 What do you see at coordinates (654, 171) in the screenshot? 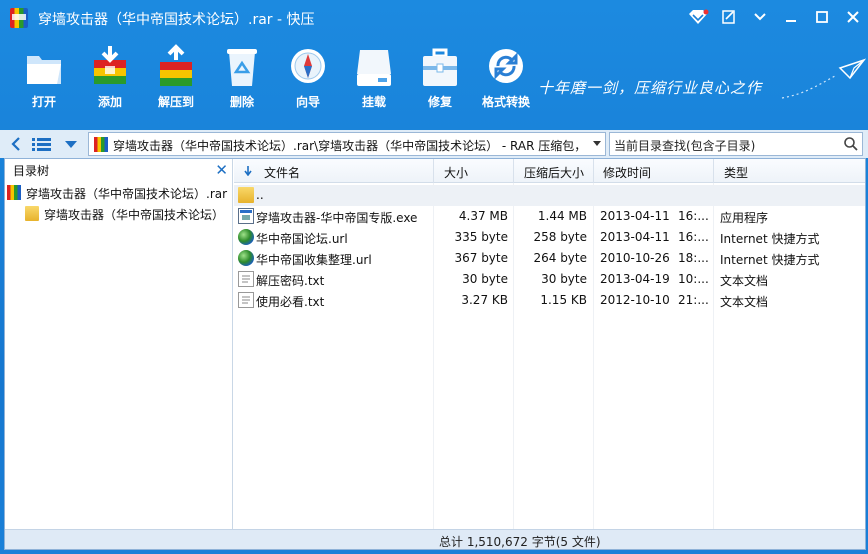
I see `column-header-modified: 修改时间` at bounding box center [654, 171].